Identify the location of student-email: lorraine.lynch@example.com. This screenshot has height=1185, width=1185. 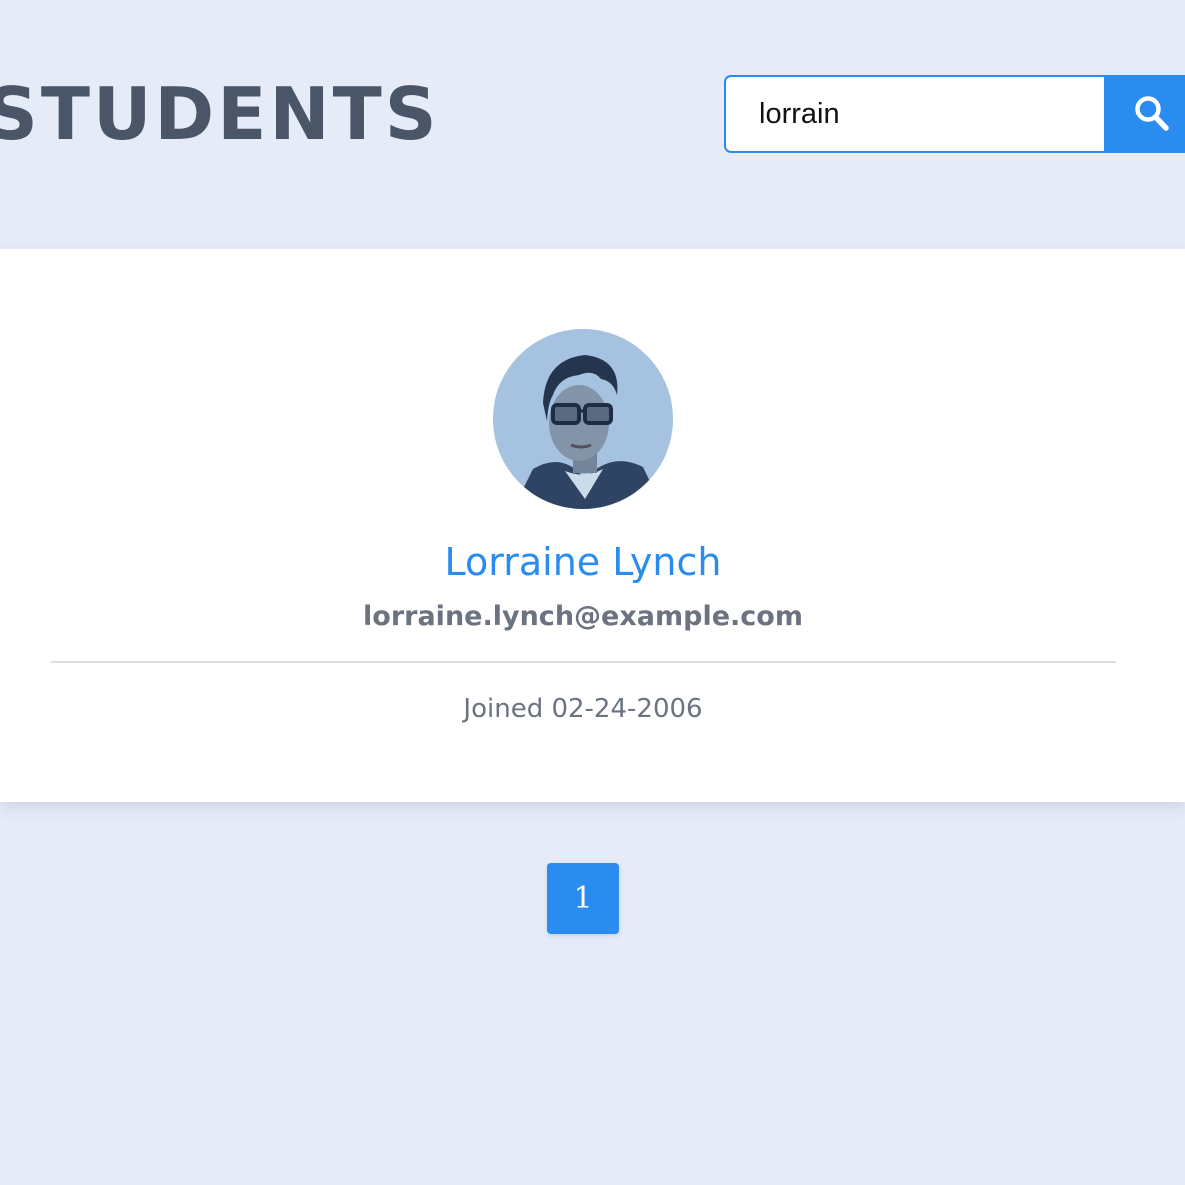
(583, 616).